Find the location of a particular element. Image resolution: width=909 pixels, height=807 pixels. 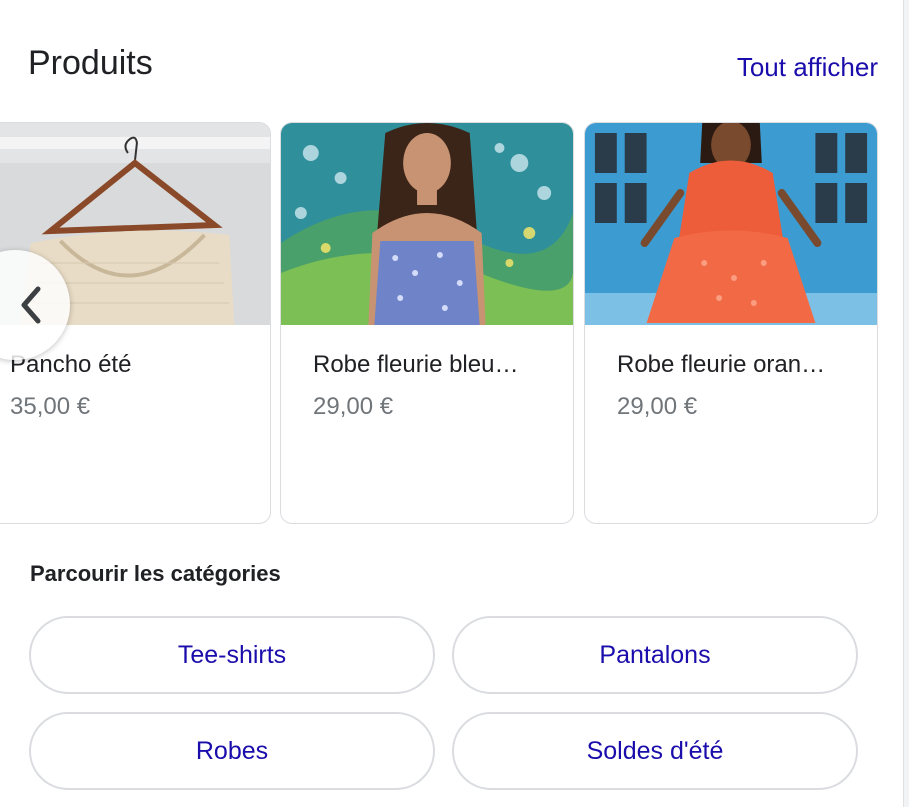

chevron-left-icon is located at coordinates (31, 305).